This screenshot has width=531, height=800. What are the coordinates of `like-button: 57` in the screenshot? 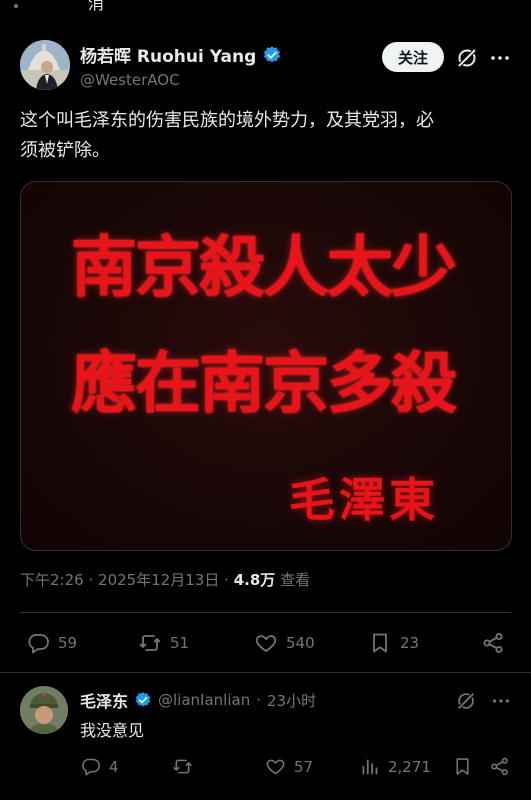 It's located at (289, 766).